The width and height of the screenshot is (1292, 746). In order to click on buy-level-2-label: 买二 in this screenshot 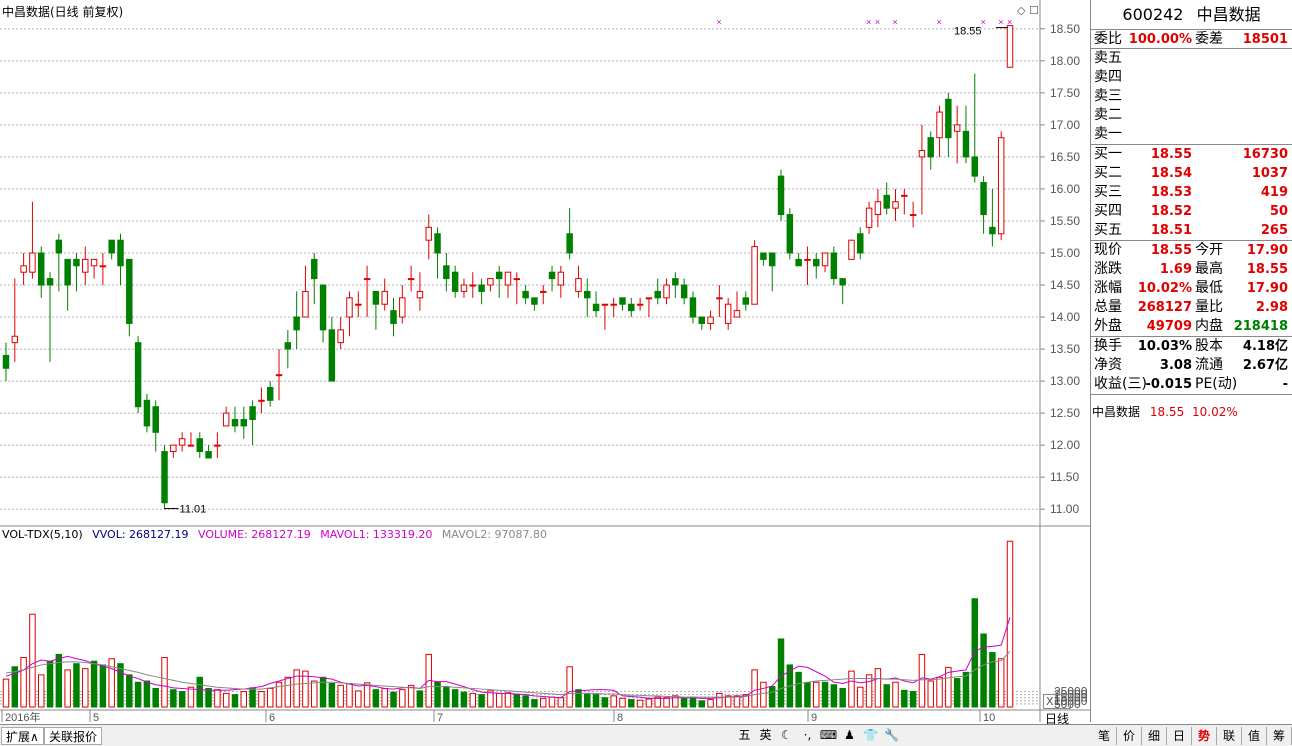, I will do `click(1108, 173)`.